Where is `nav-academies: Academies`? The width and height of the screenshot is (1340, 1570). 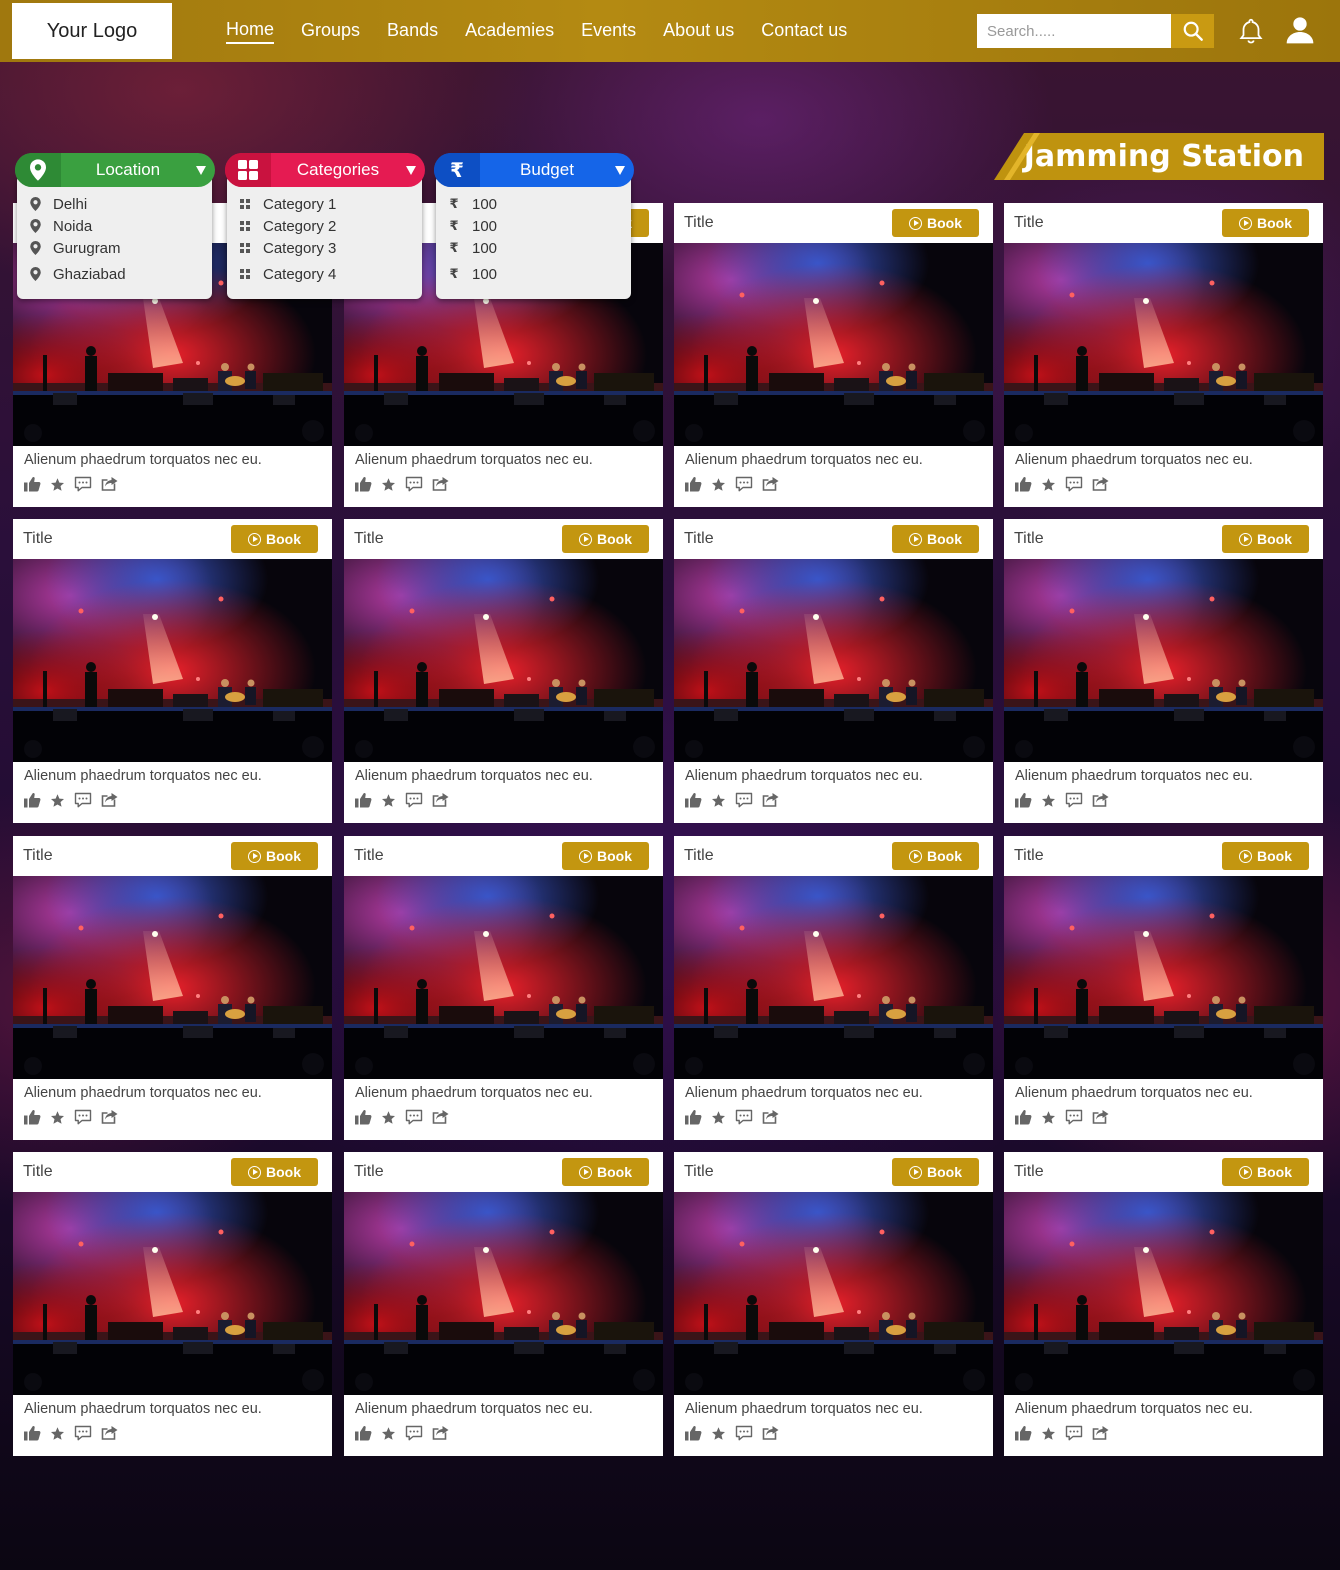
nav-academies: Academies is located at coordinates (509, 31).